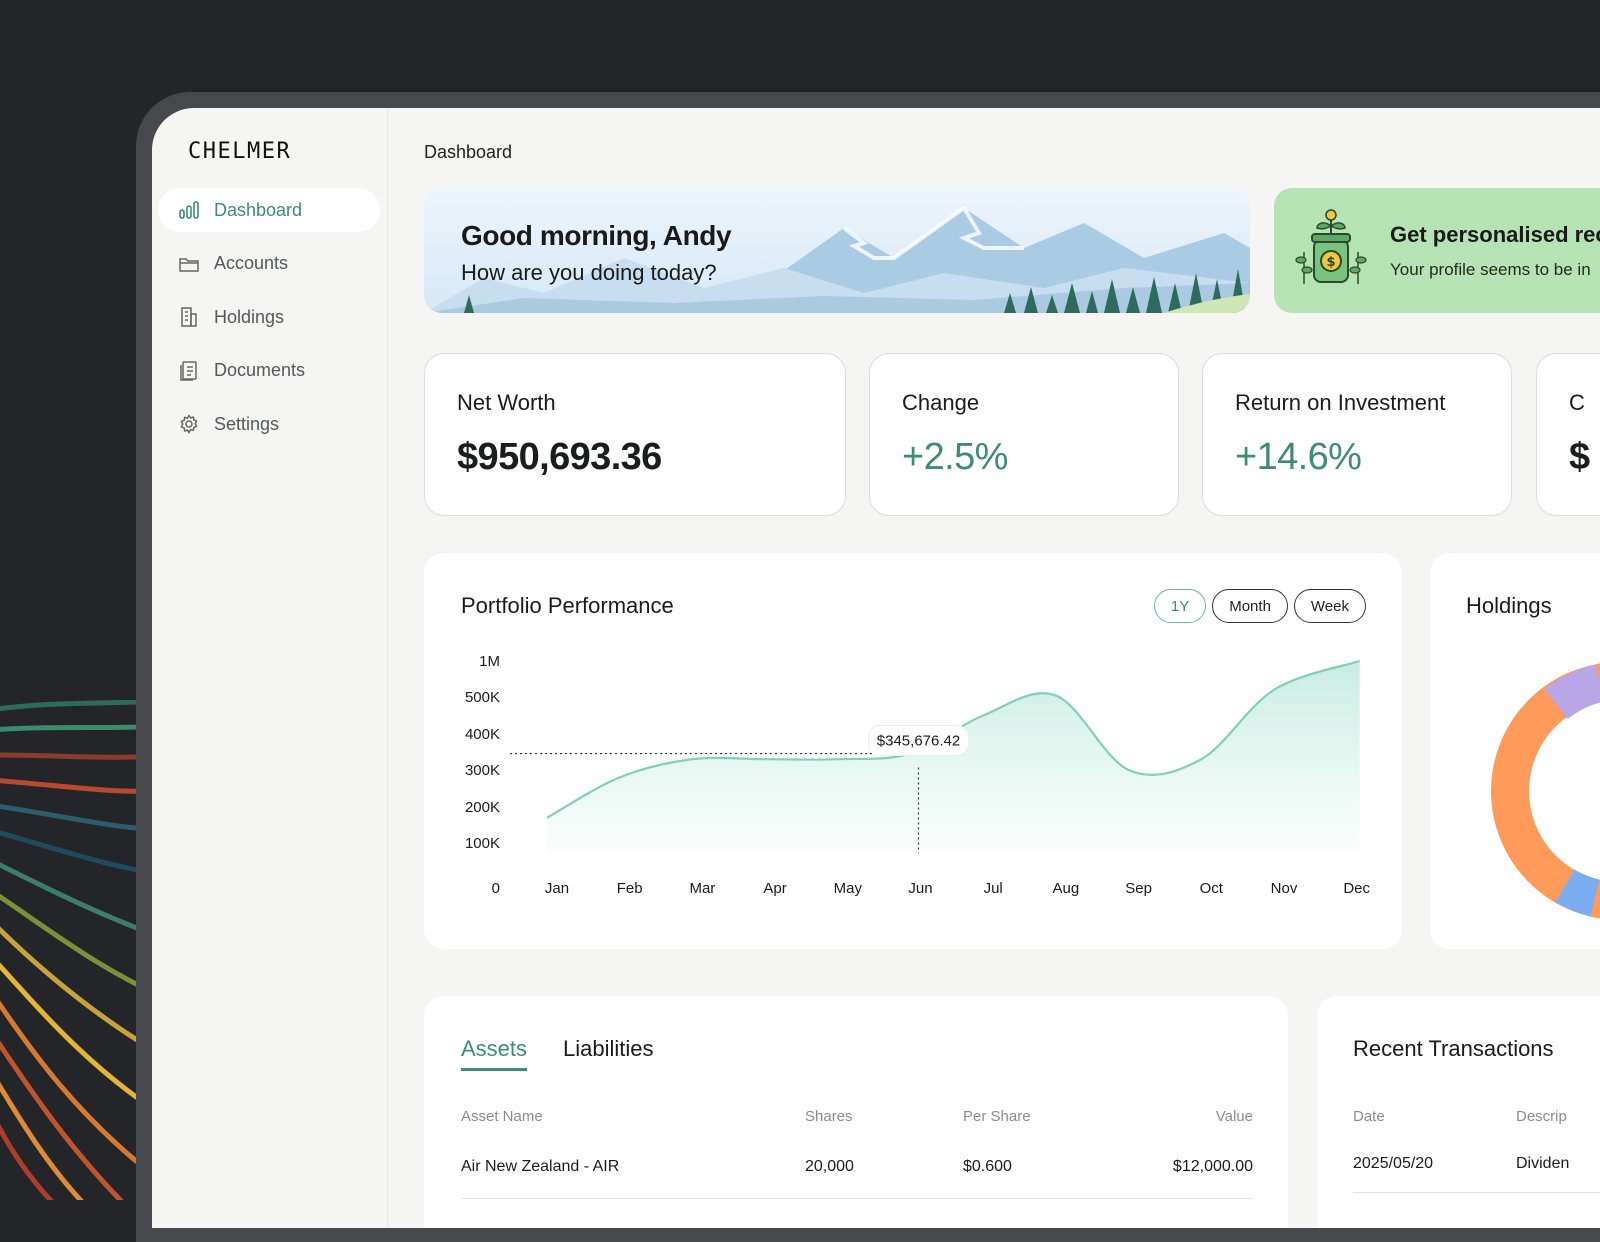 This screenshot has width=1600, height=1242. Describe the element at coordinates (848, 888) in the screenshot. I see `x-tick-label: May` at that location.